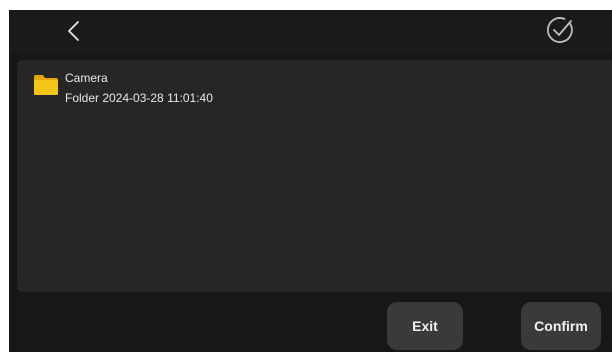 Image resolution: width=612 pixels, height=352 pixels. I want to click on exit-button: Exit, so click(425, 326).